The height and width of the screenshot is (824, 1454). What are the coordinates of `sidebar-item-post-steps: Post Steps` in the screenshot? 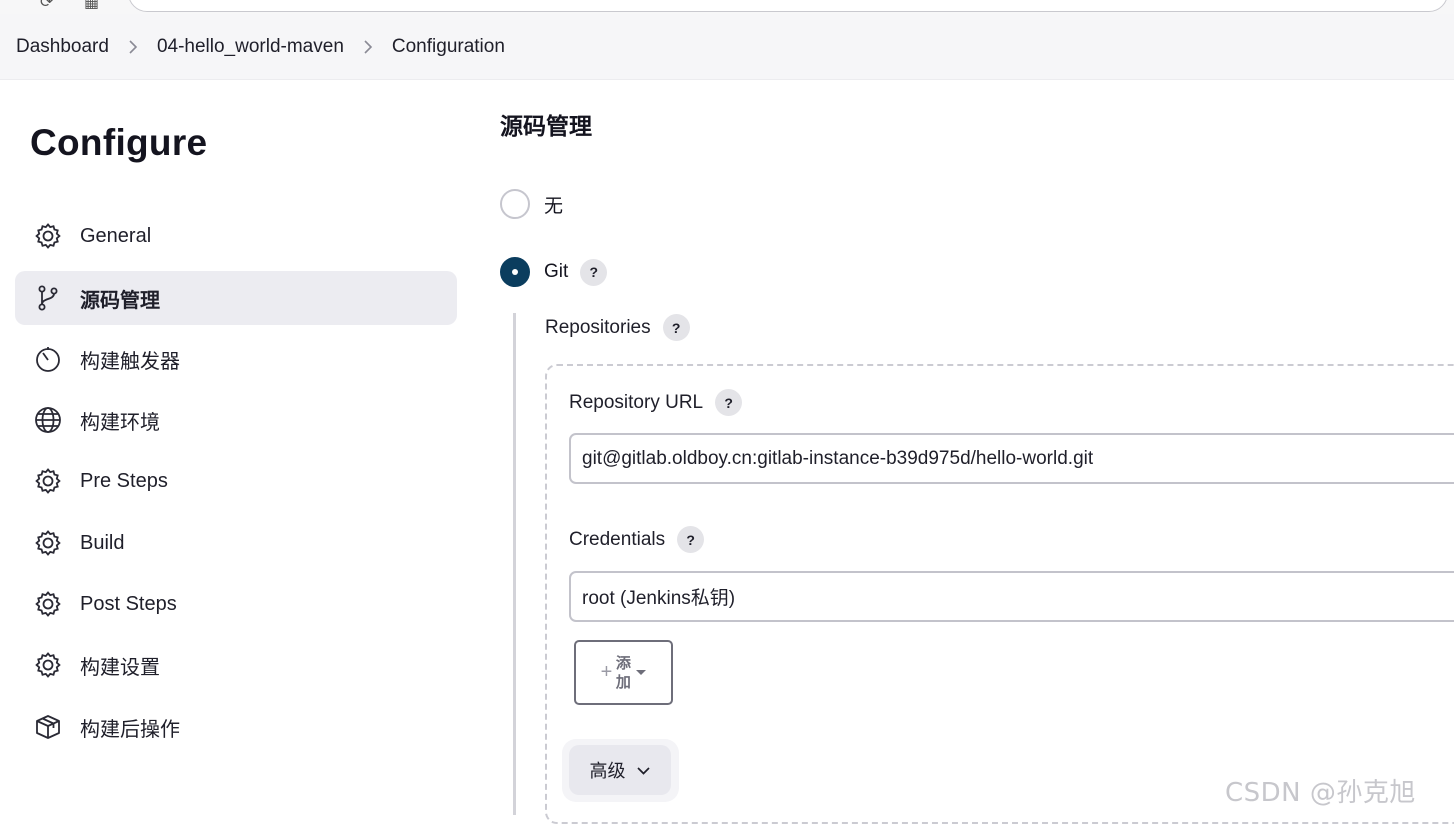 It's located at (236, 604).